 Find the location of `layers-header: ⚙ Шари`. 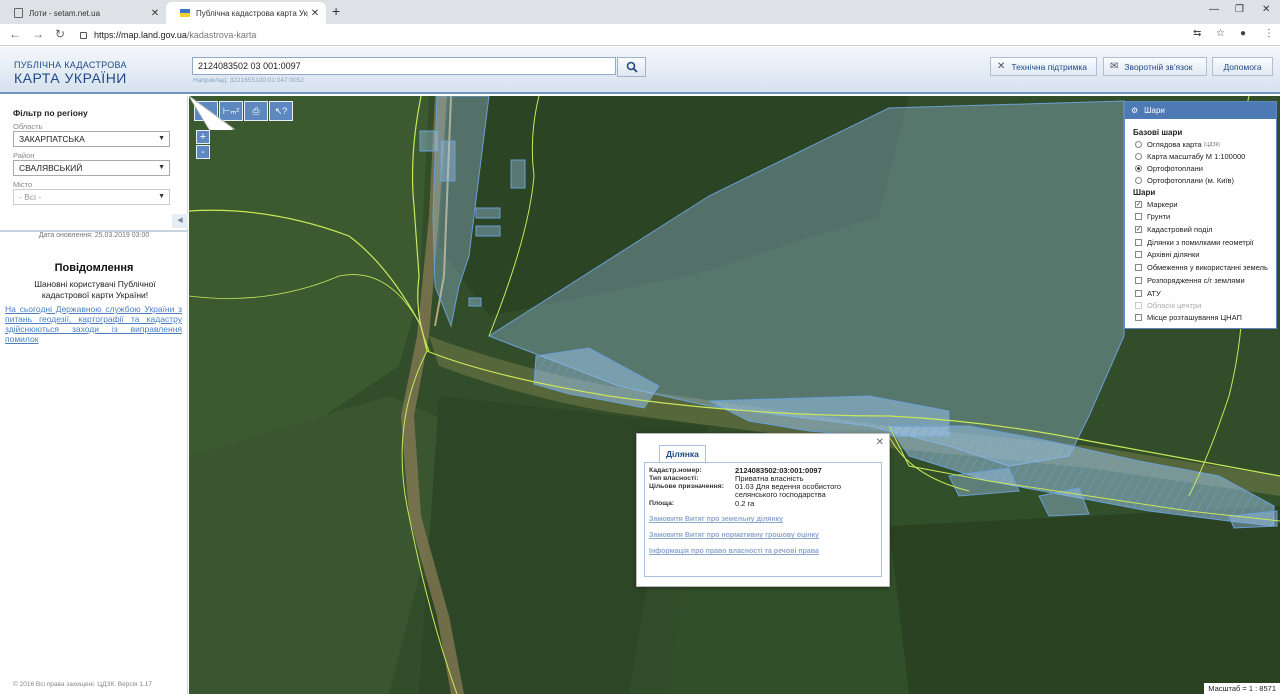

layers-header: ⚙ Шари is located at coordinates (1200, 110).